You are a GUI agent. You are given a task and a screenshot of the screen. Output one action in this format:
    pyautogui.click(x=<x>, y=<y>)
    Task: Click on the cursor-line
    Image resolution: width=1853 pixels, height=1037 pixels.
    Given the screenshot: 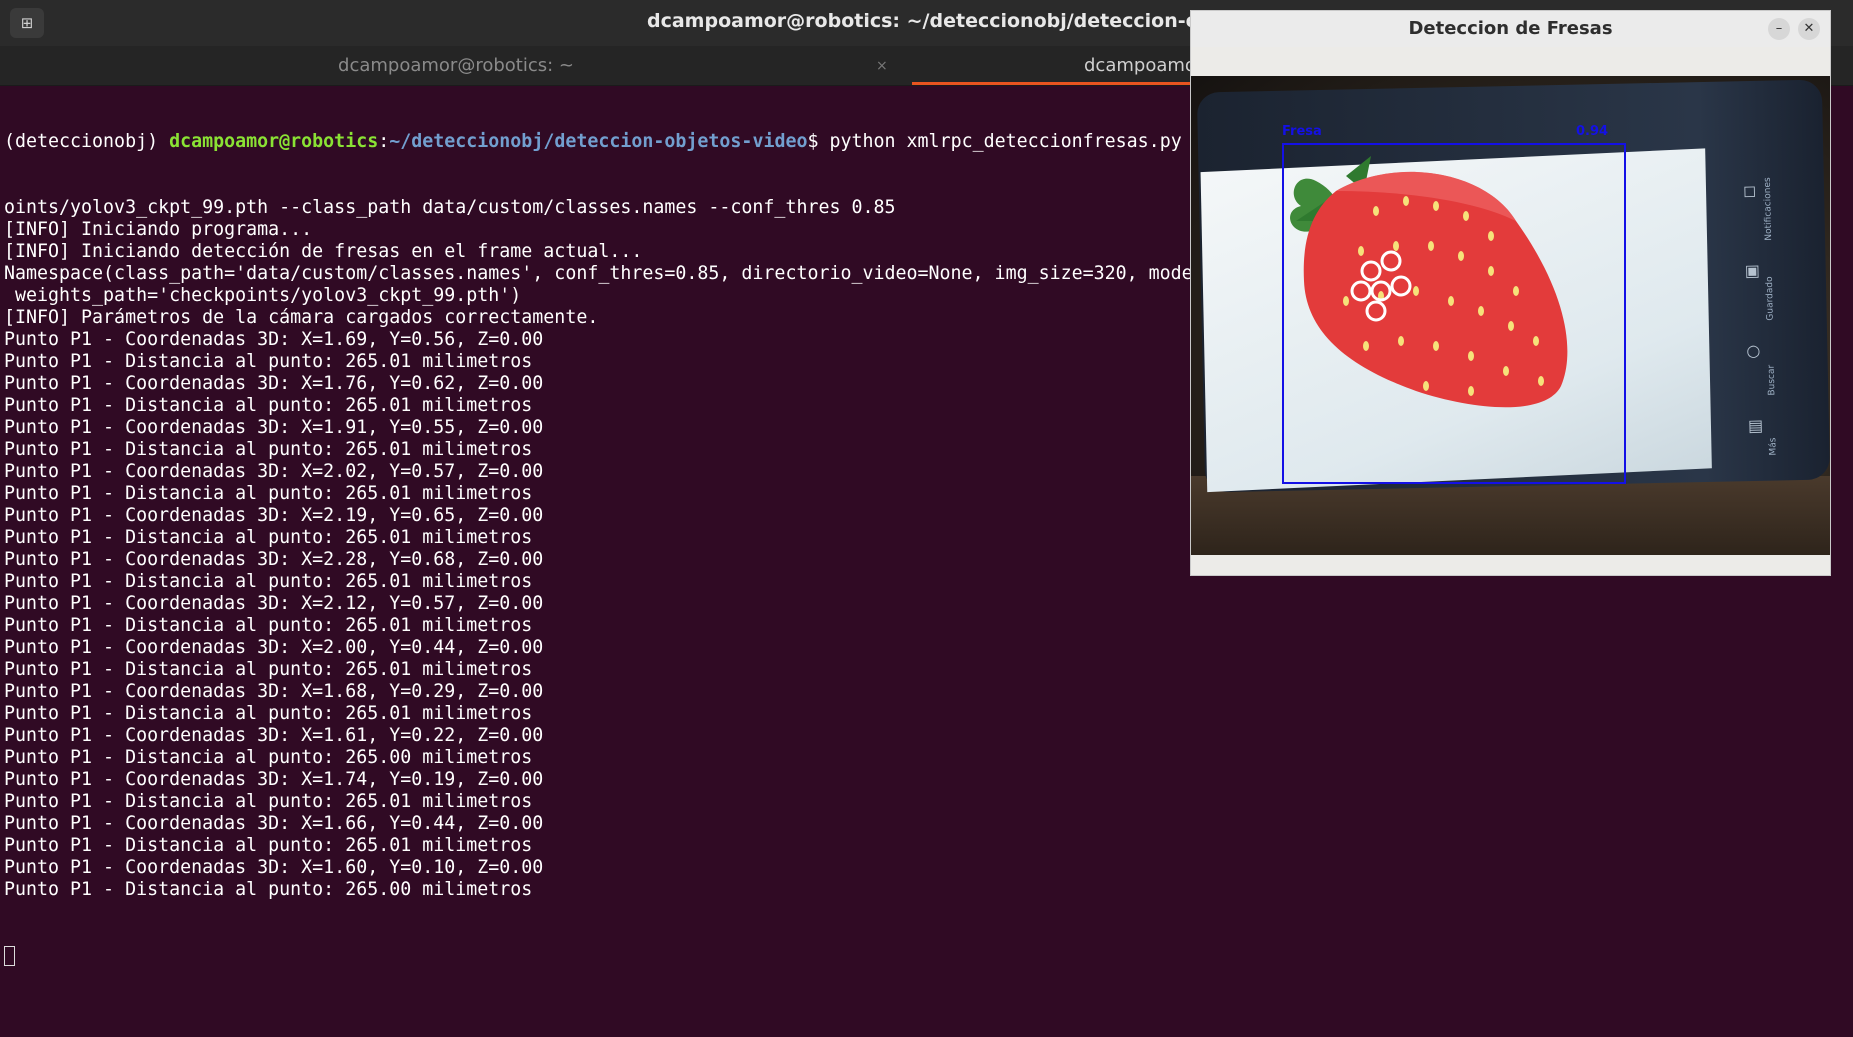 What is the action you would take?
    pyautogui.click(x=928, y=956)
    